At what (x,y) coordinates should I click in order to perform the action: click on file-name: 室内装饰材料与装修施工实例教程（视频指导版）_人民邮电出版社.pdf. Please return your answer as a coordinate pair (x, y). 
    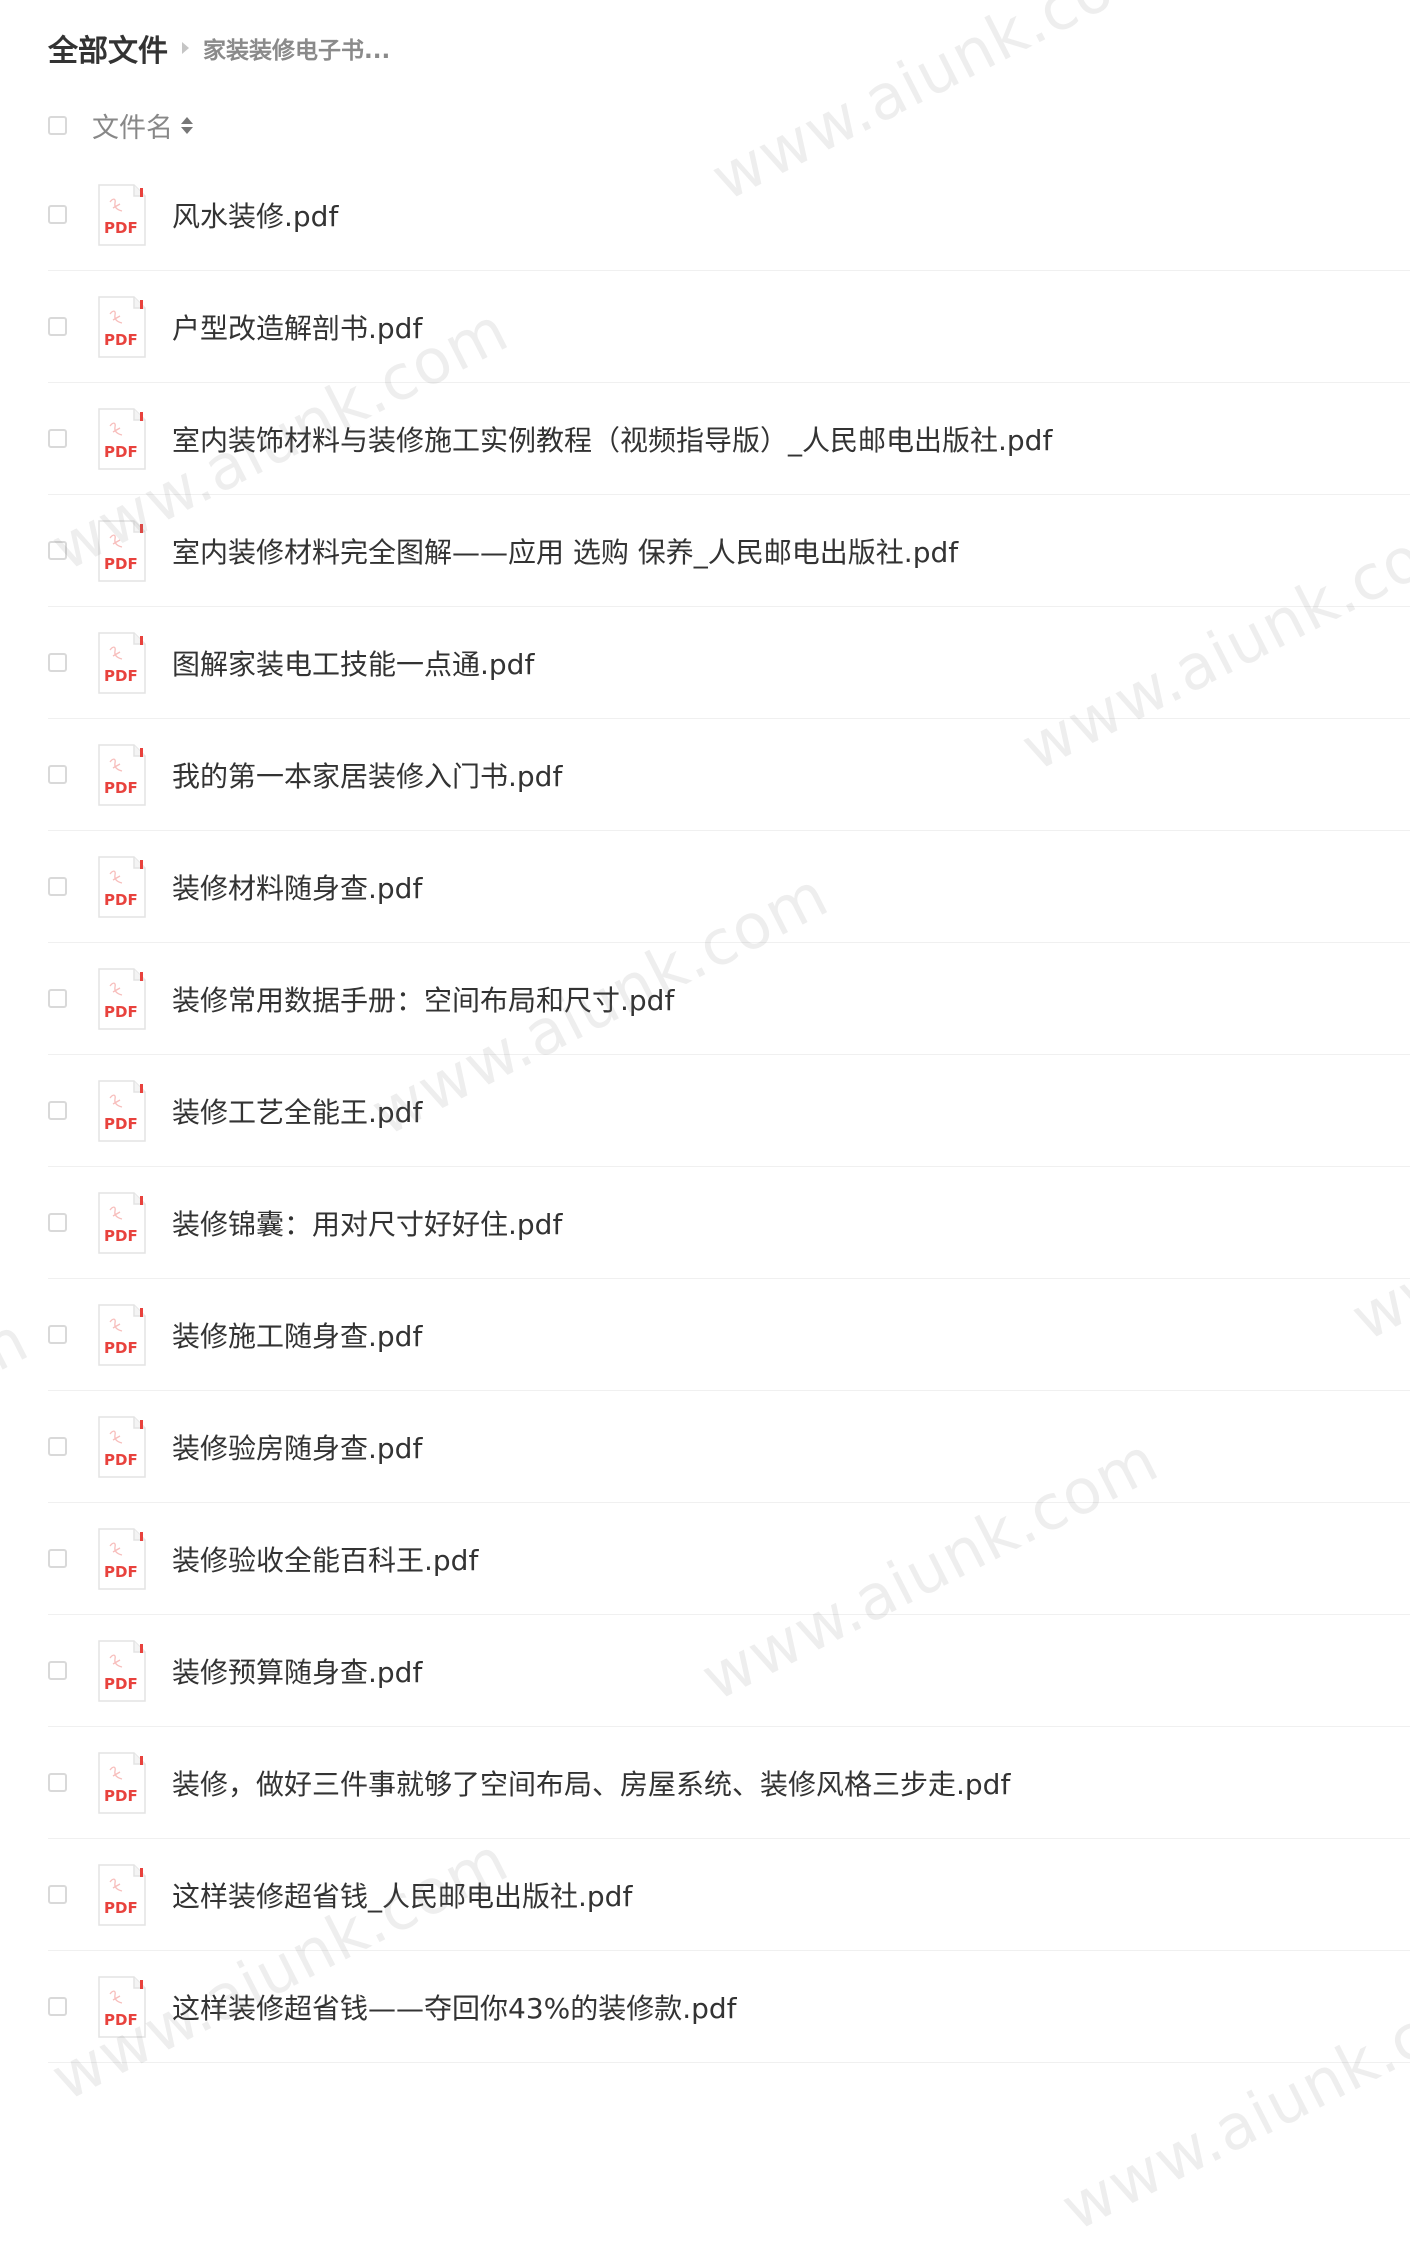
    Looking at the image, I should click on (612, 439).